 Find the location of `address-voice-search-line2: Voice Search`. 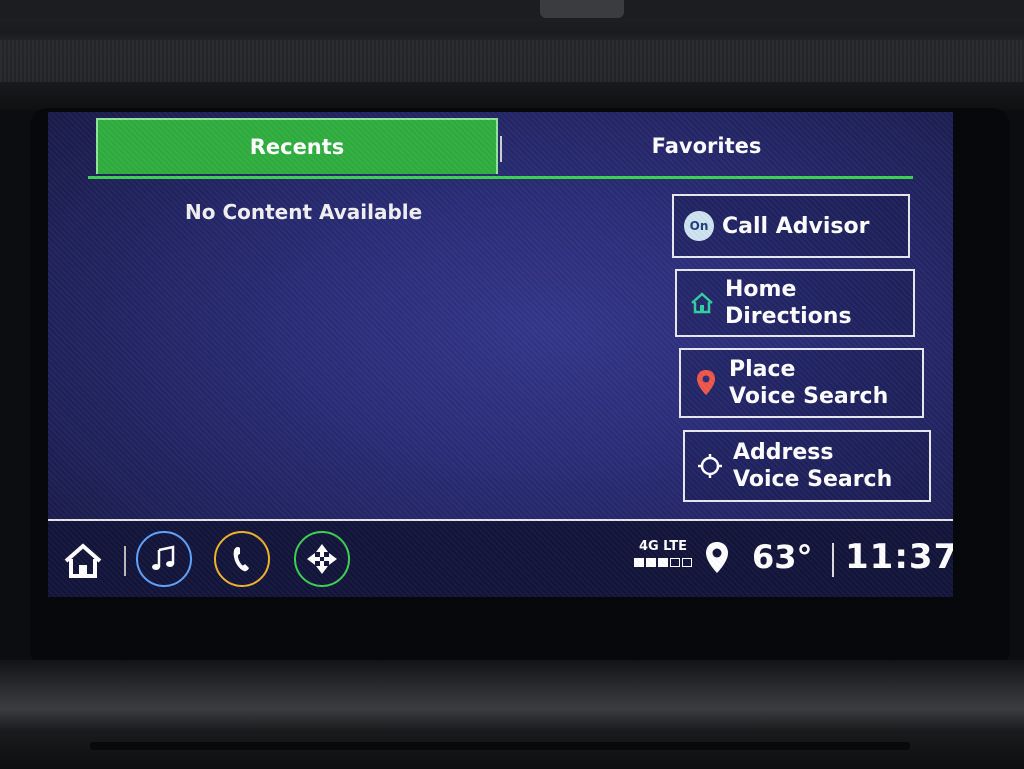

address-voice-search-line2: Voice Search is located at coordinates (813, 479).